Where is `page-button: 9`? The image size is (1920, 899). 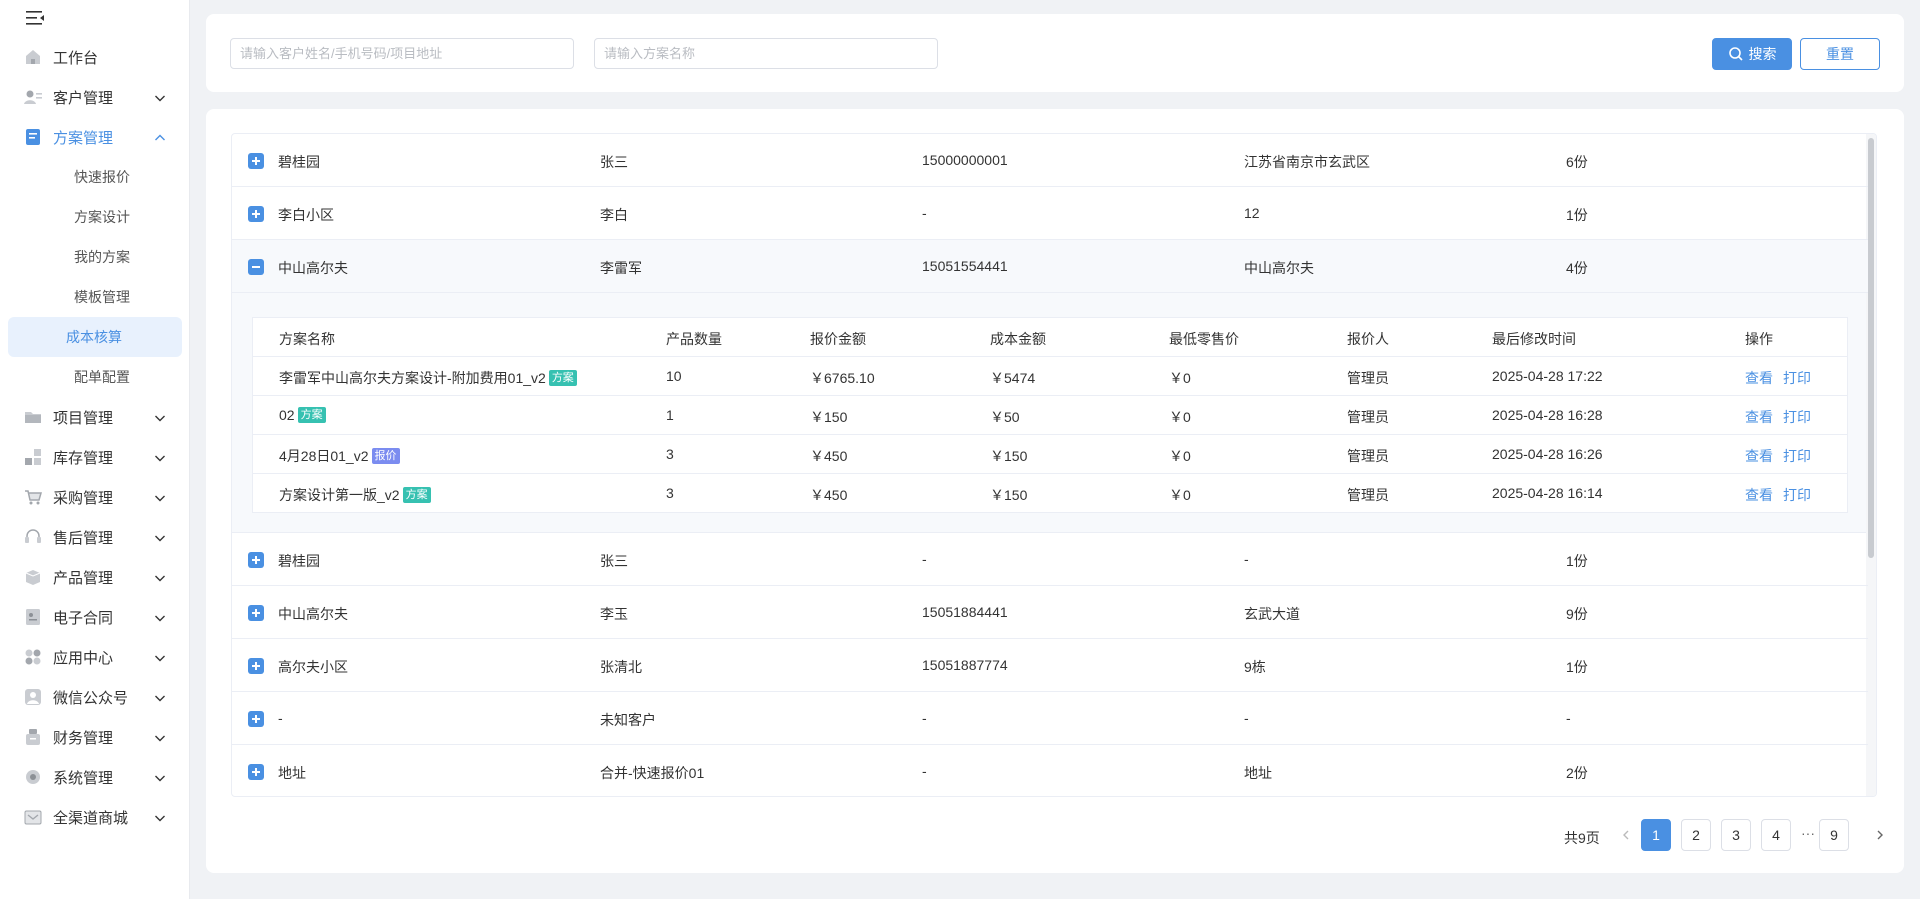
page-button: 9 is located at coordinates (1834, 835).